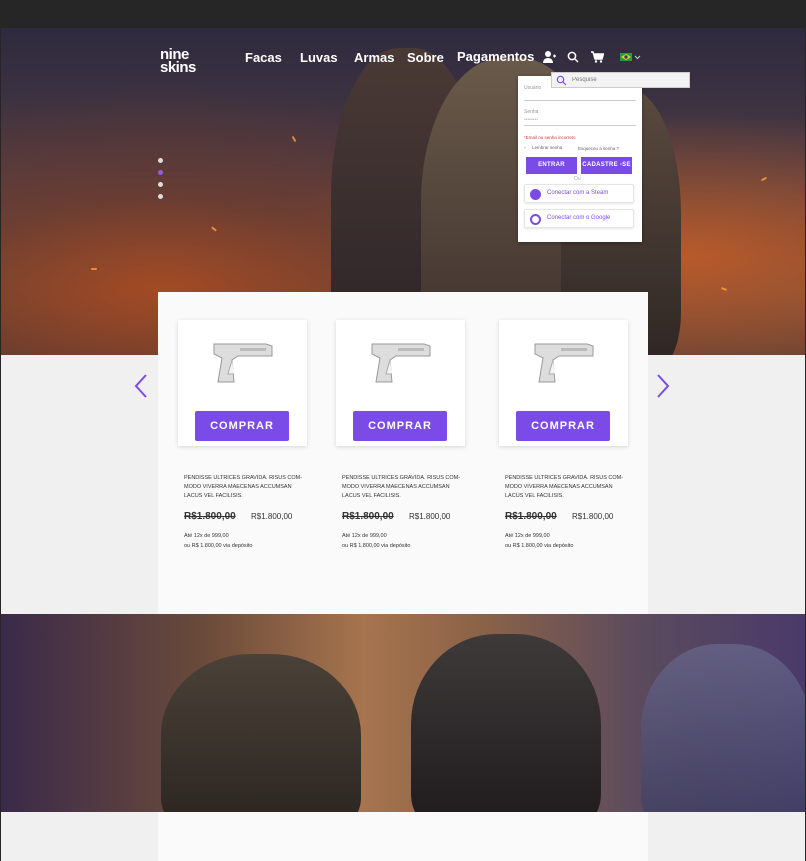 This screenshot has width=806, height=861. What do you see at coordinates (319, 57) in the screenshot?
I see `nav-link-luvas: Luvas` at bounding box center [319, 57].